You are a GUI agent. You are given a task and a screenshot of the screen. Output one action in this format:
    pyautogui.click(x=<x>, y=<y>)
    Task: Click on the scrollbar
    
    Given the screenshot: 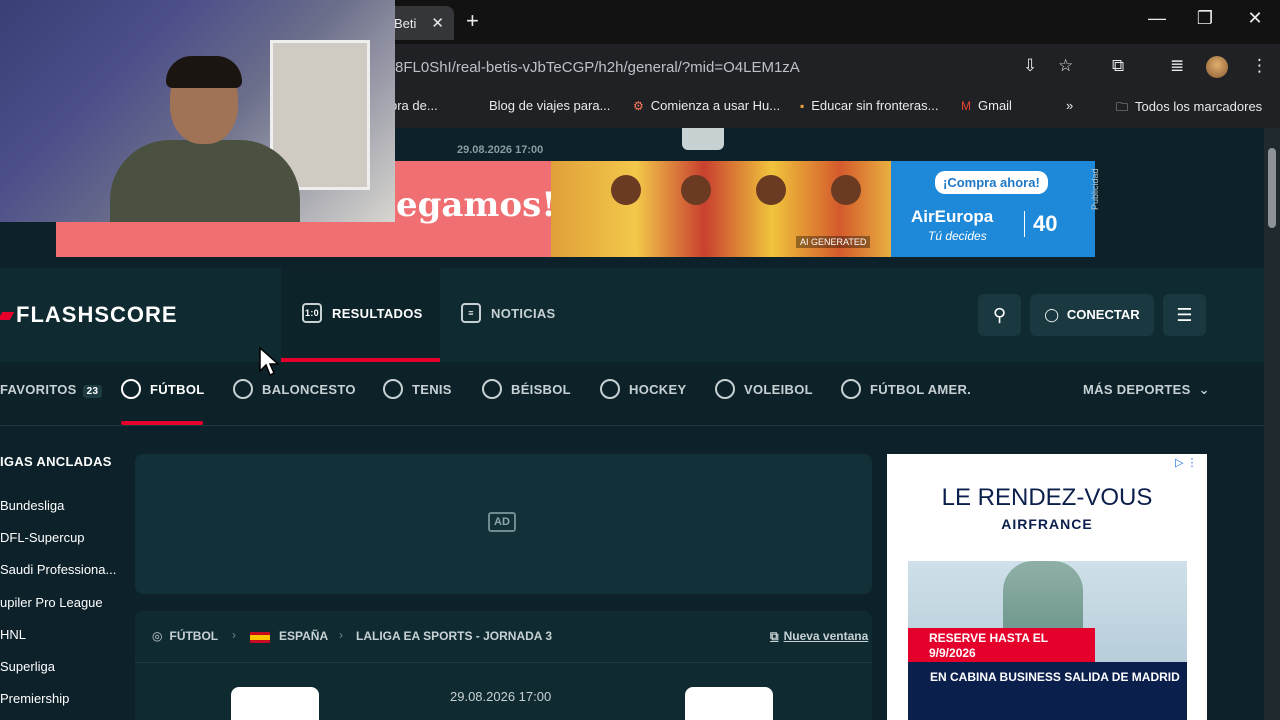 What is the action you would take?
    pyautogui.click(x=1272, y=424)
    